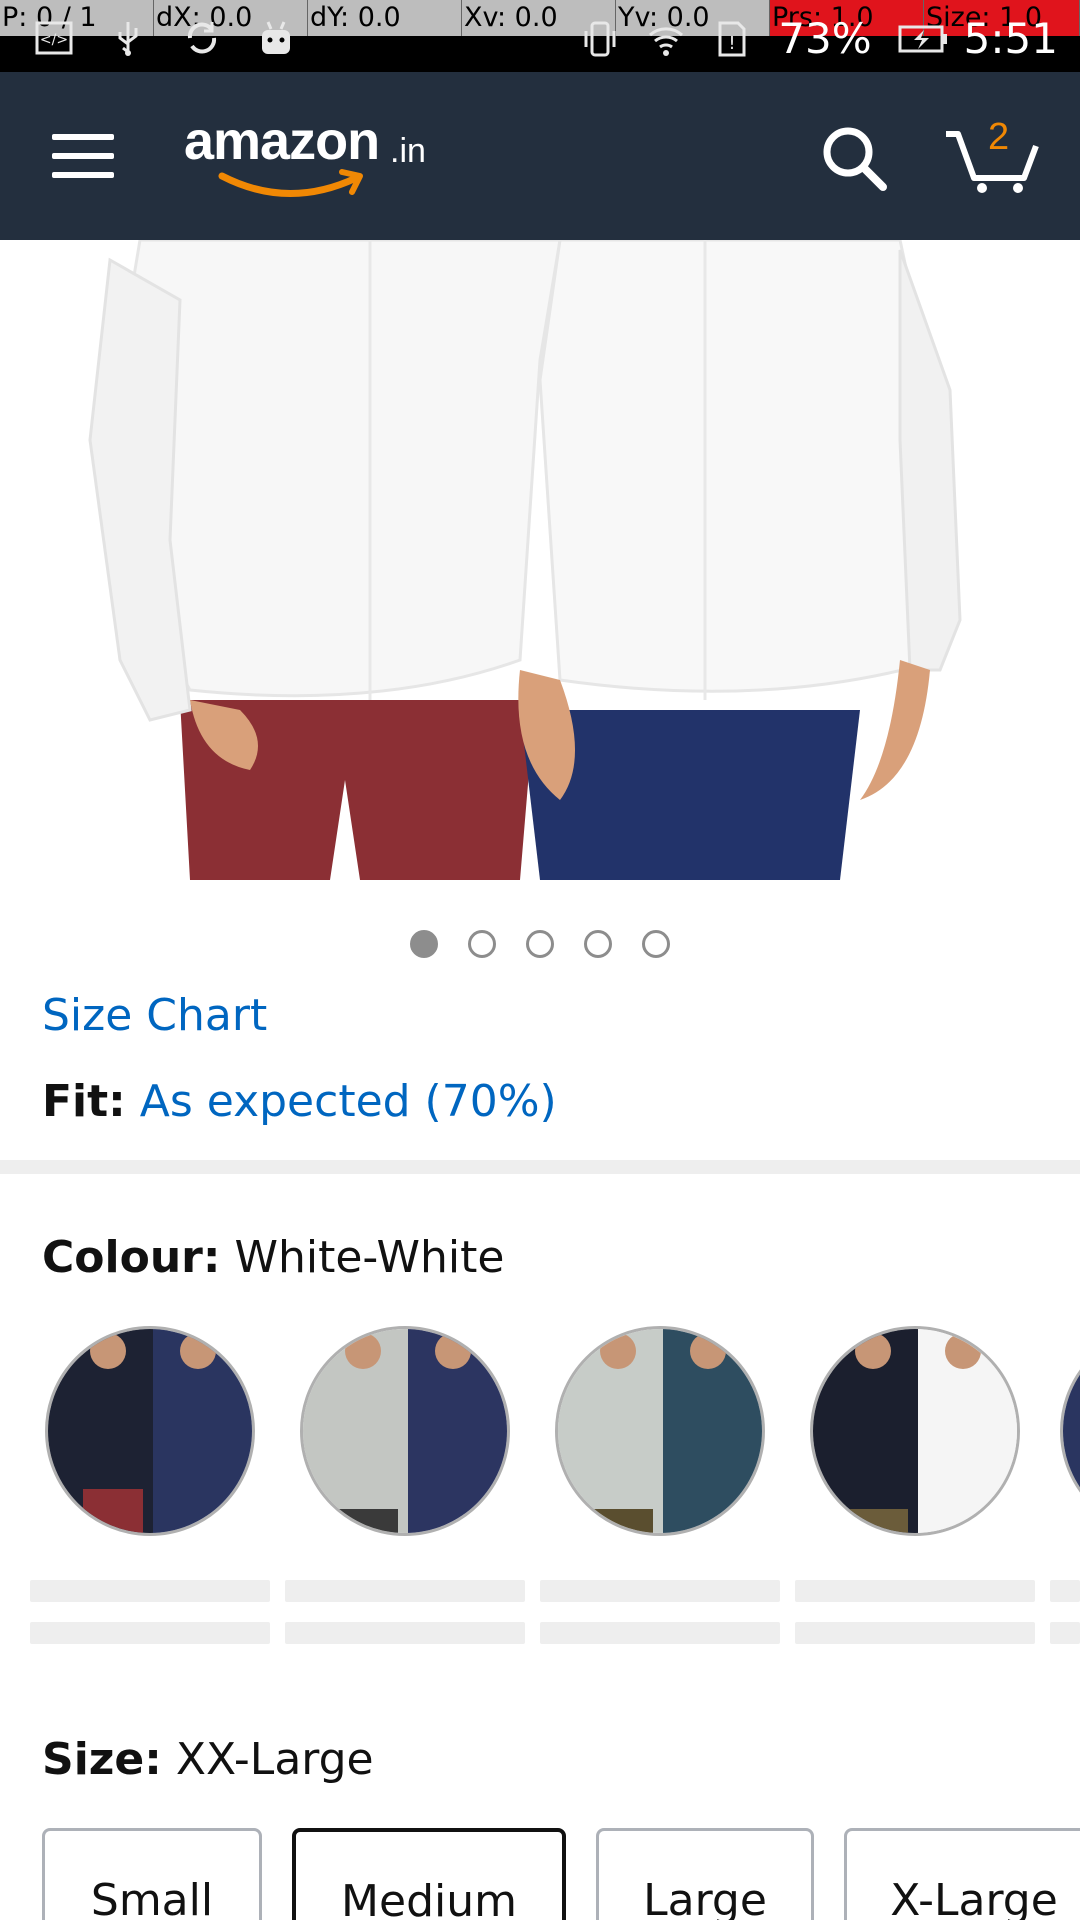  I want to click on android-icon, so click(276, 38).